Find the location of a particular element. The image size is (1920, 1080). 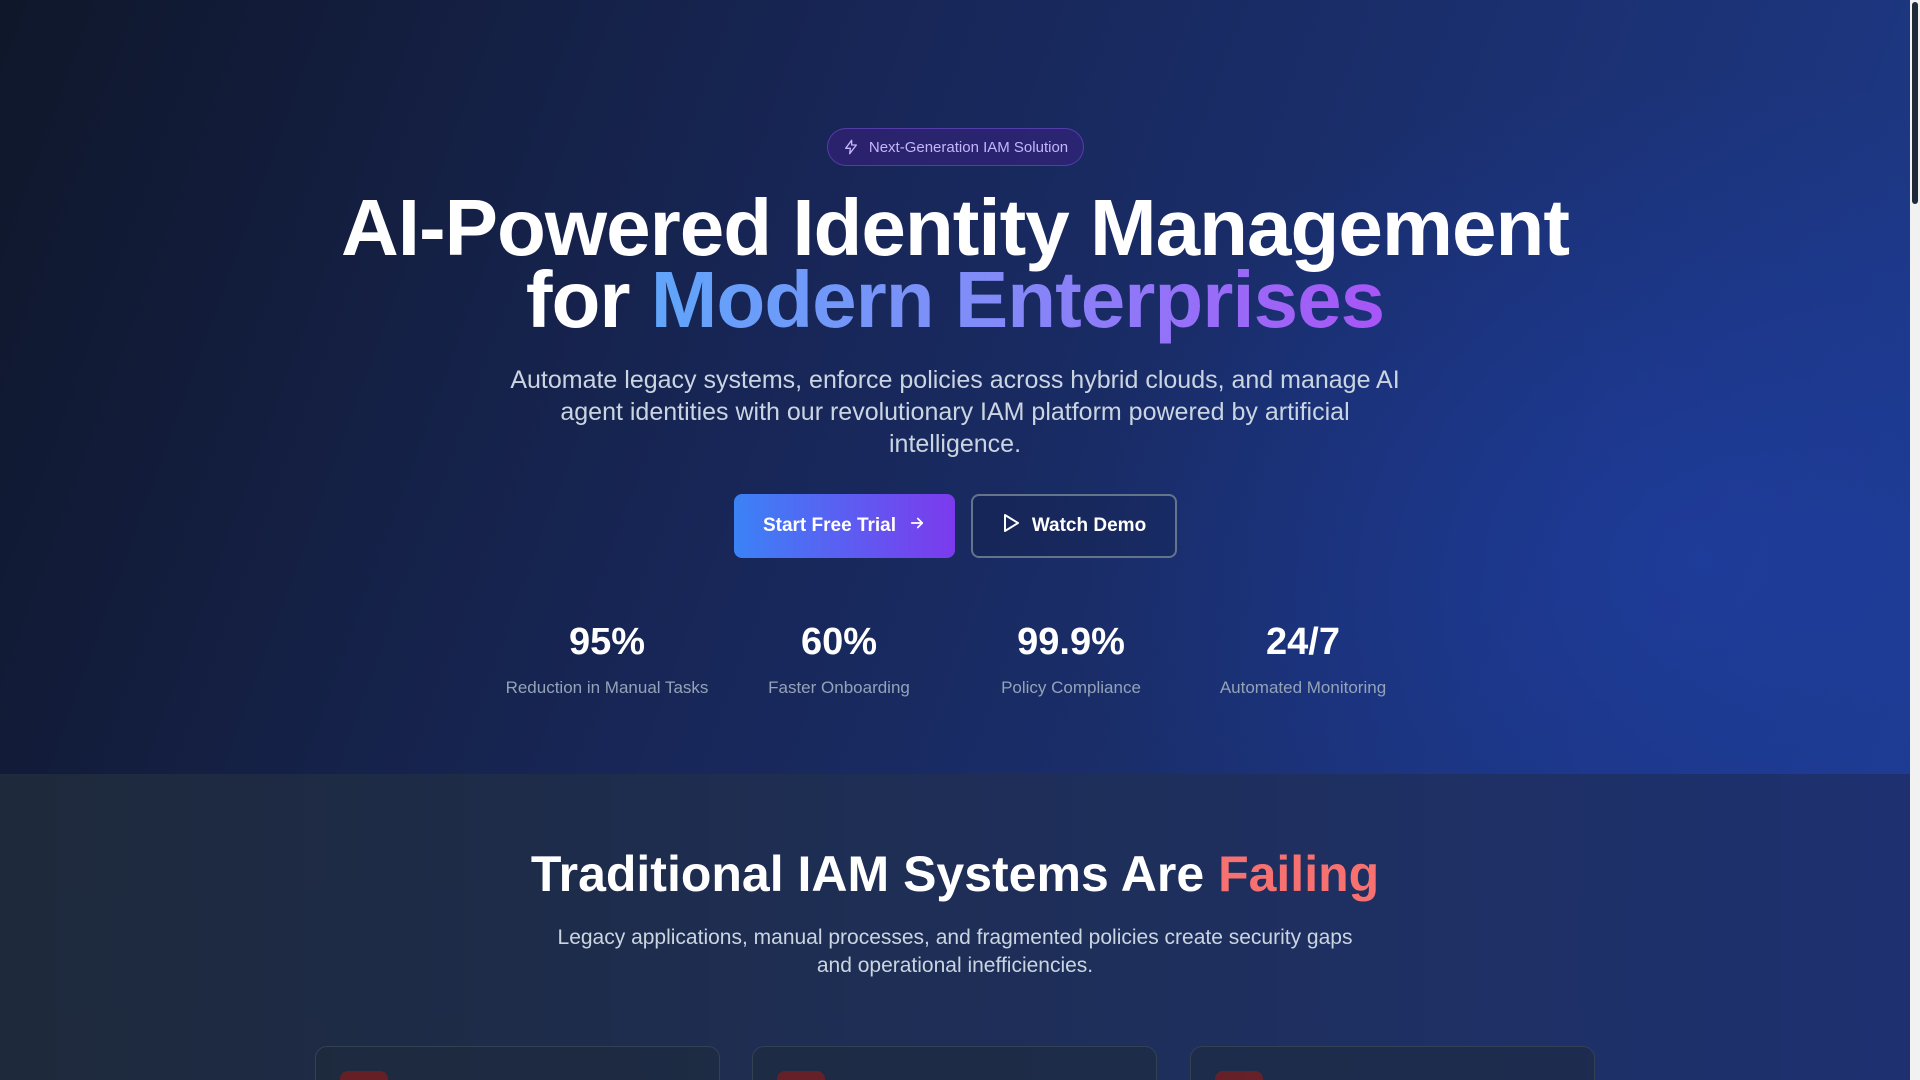

hero-badge: Next-Generation IAM Solution is located at coordinates (955, 147).